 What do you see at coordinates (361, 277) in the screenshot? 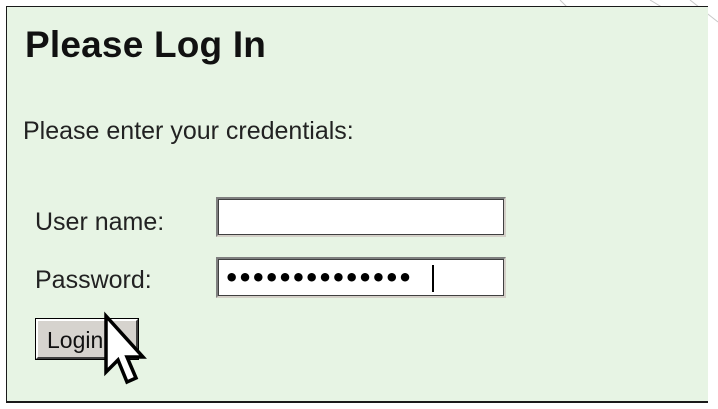
I see `password-input` at bounding box center [361, 277].